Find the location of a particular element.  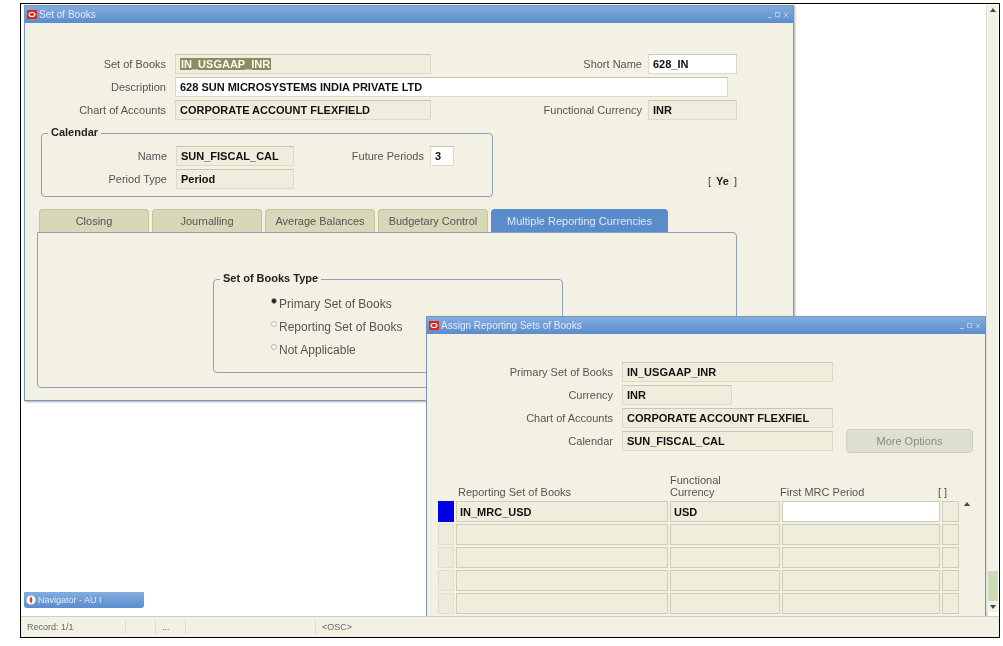

field-label: Period Type is located at coordinates (137, 178).